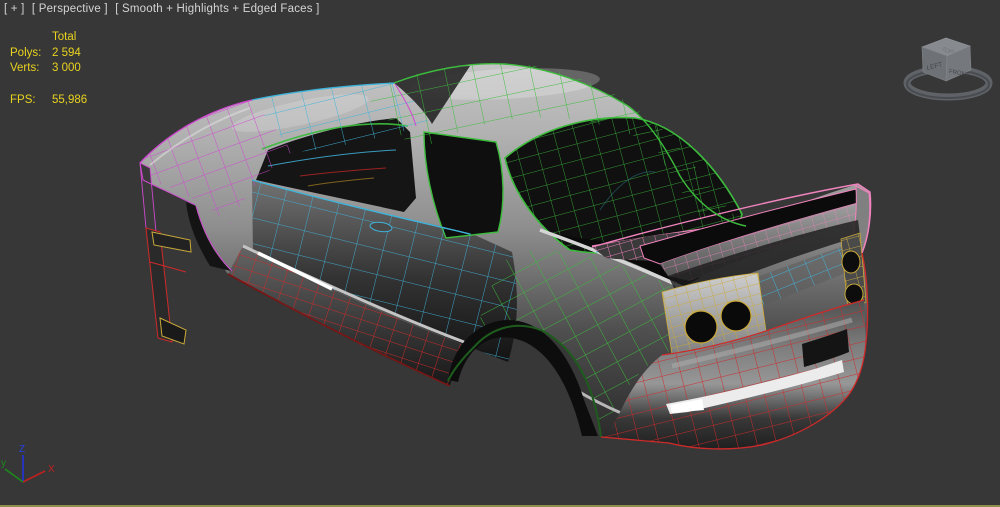 This screenshot has height=507, width=1000. What do you see at coordinates (51, 469) in the screenshot?
I see `axis-x-label: X` at bounding box center [51, 469].